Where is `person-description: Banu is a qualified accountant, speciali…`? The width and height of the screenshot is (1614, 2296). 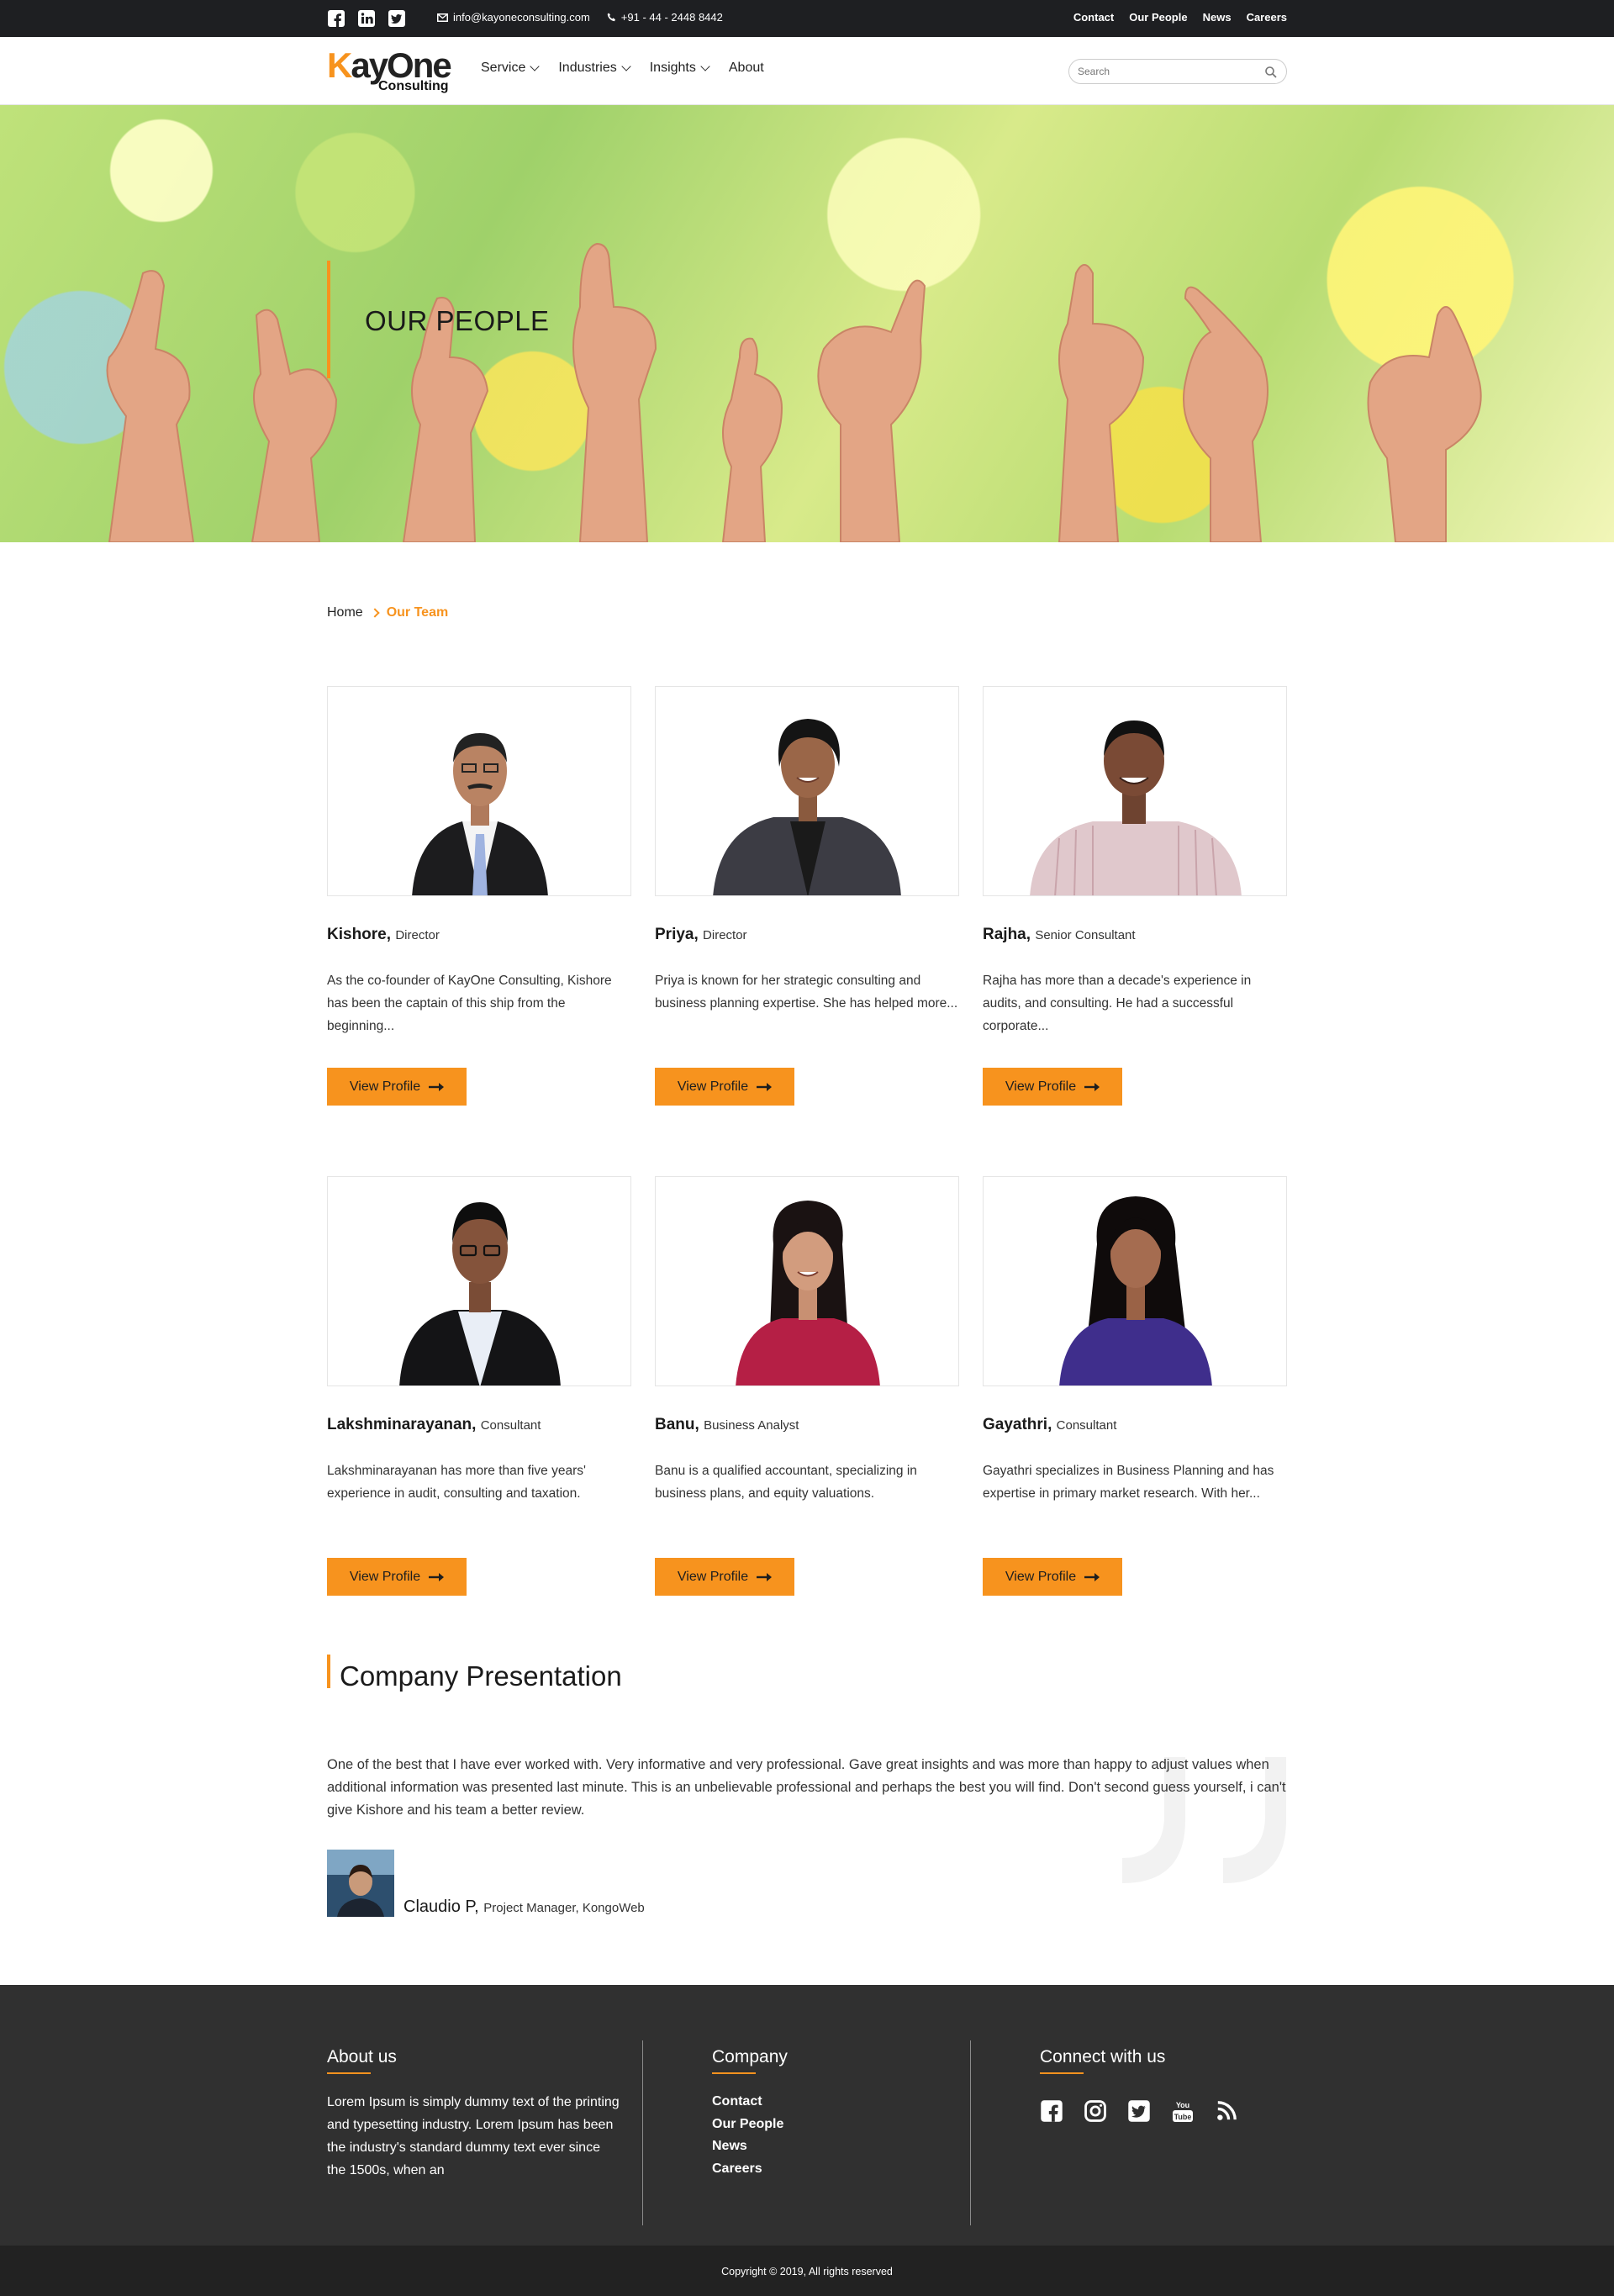
person-description: Banu is a qualified accountant, speciali… is located at coordinates (786, 1482).